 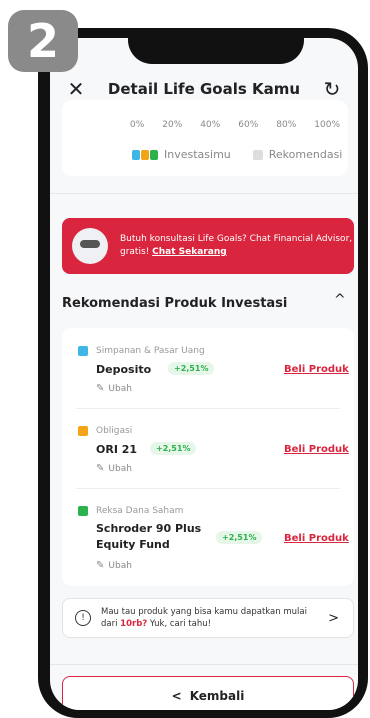 What do you see at coordinates (332, 89) in the screenshot?
I see `refresh-icon: ↻` at bounding box center [332, 89].